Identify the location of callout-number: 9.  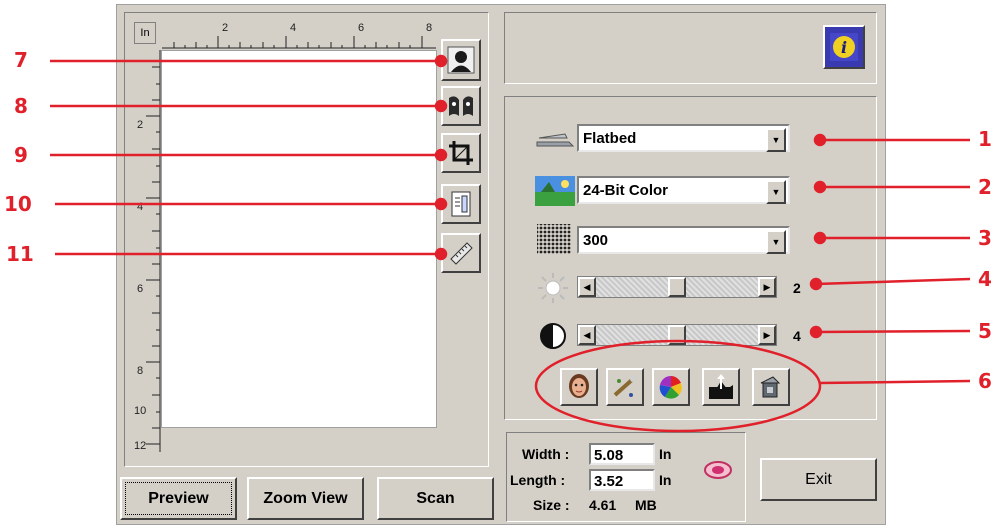
(21, 155).